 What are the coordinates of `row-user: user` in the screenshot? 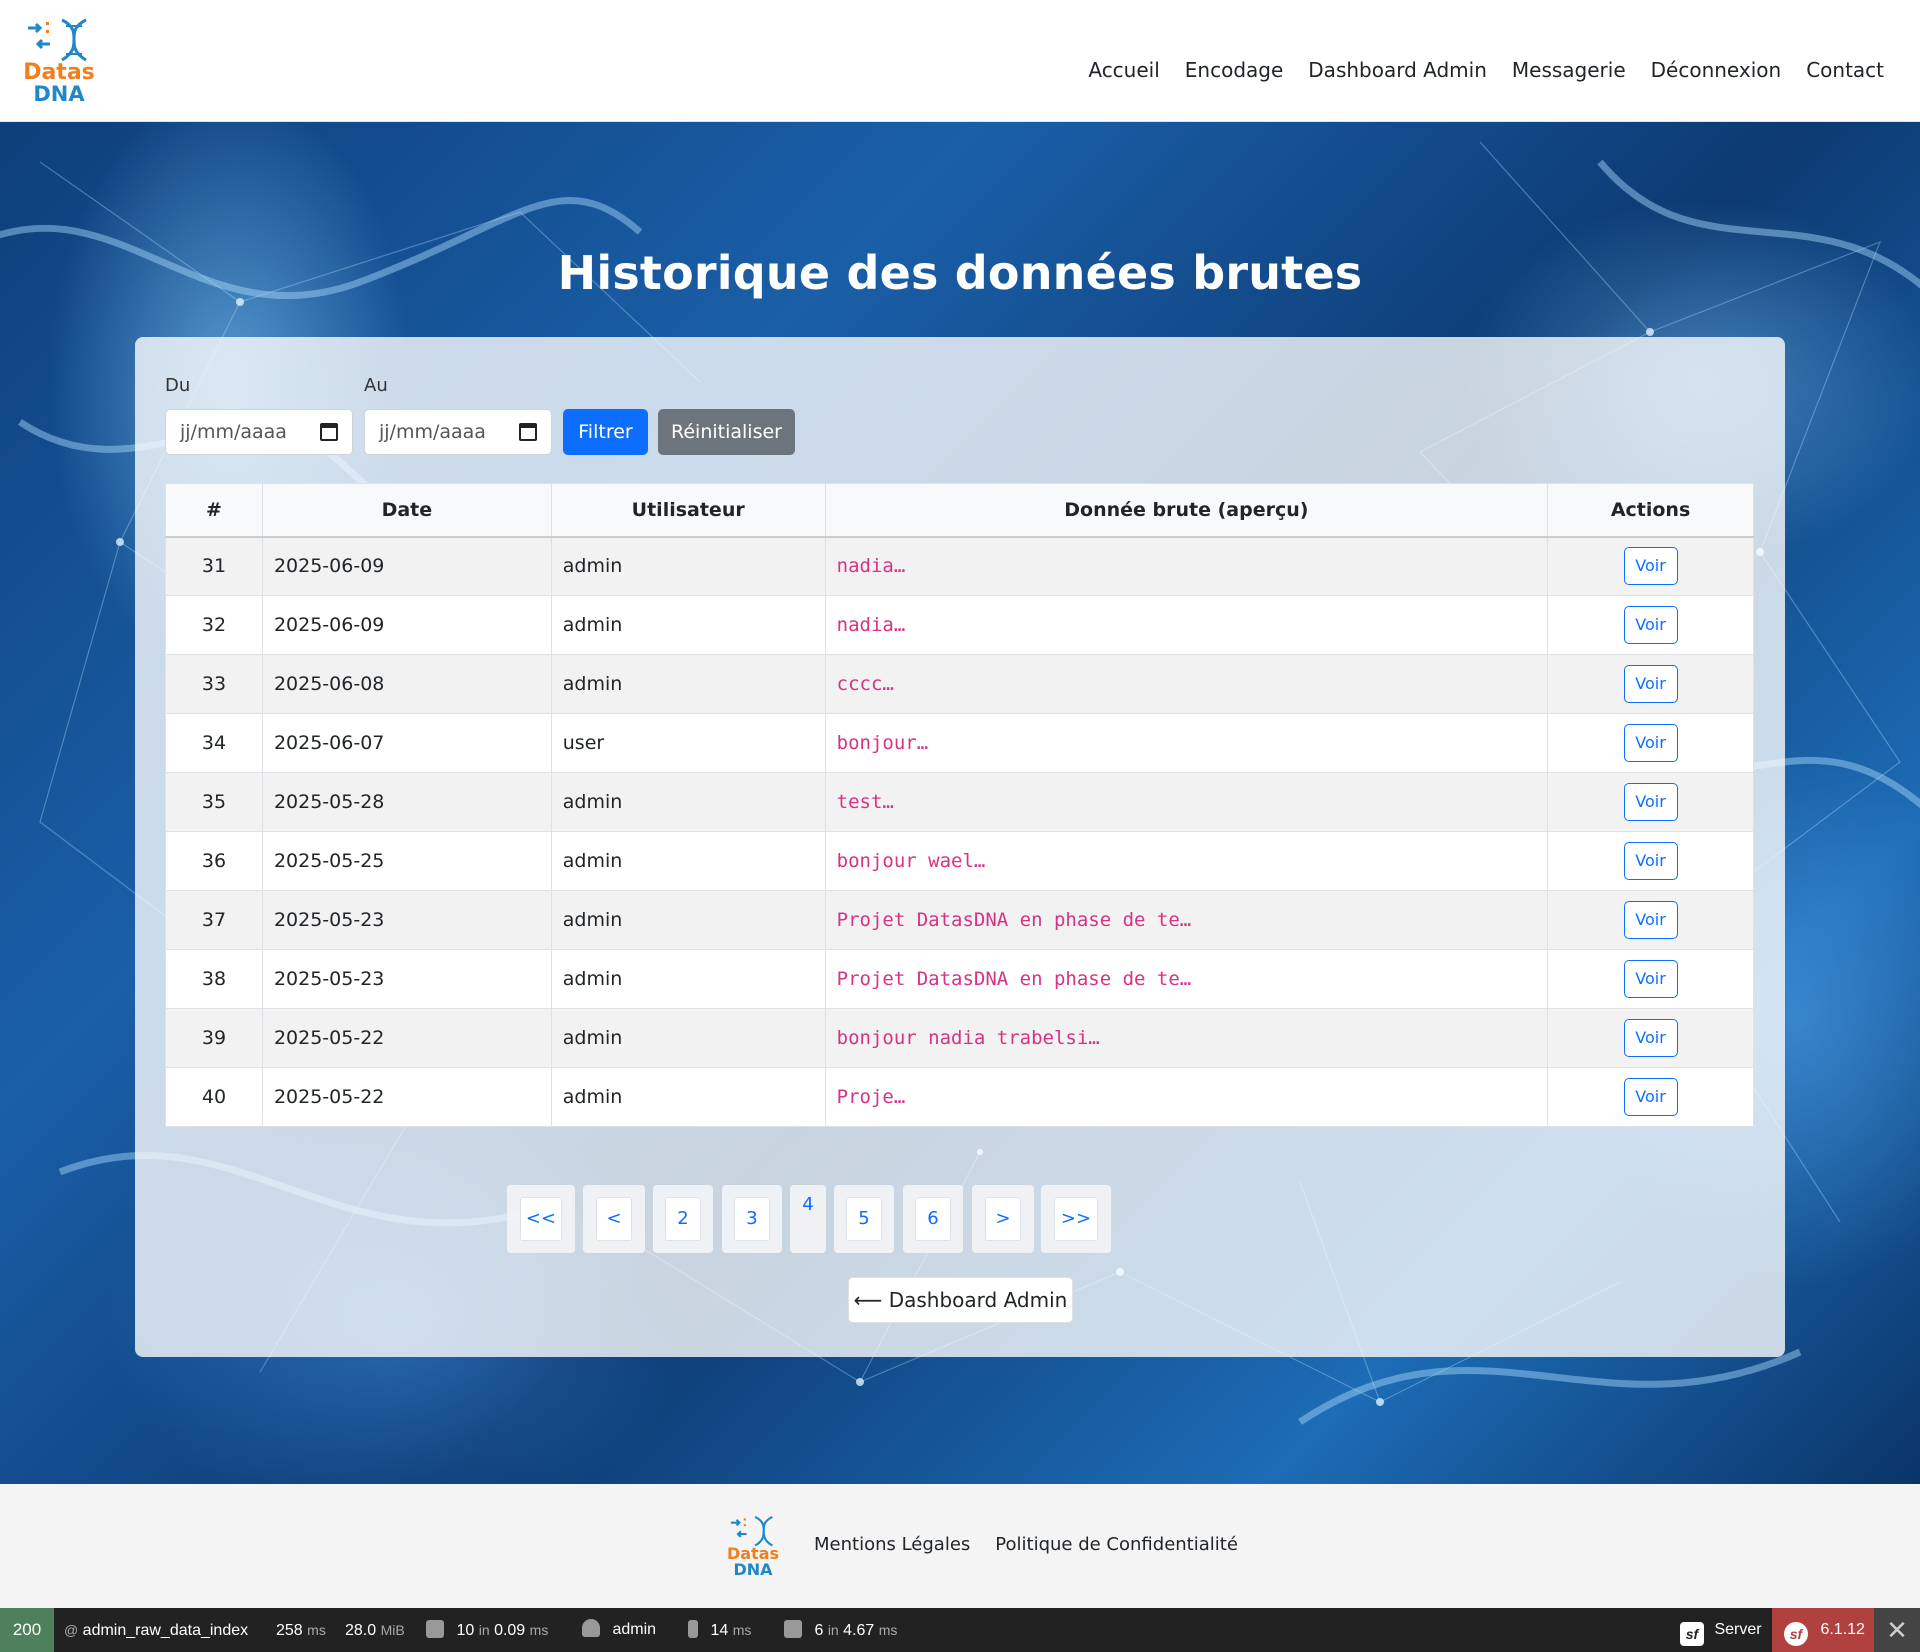 It's located at (688, 743).